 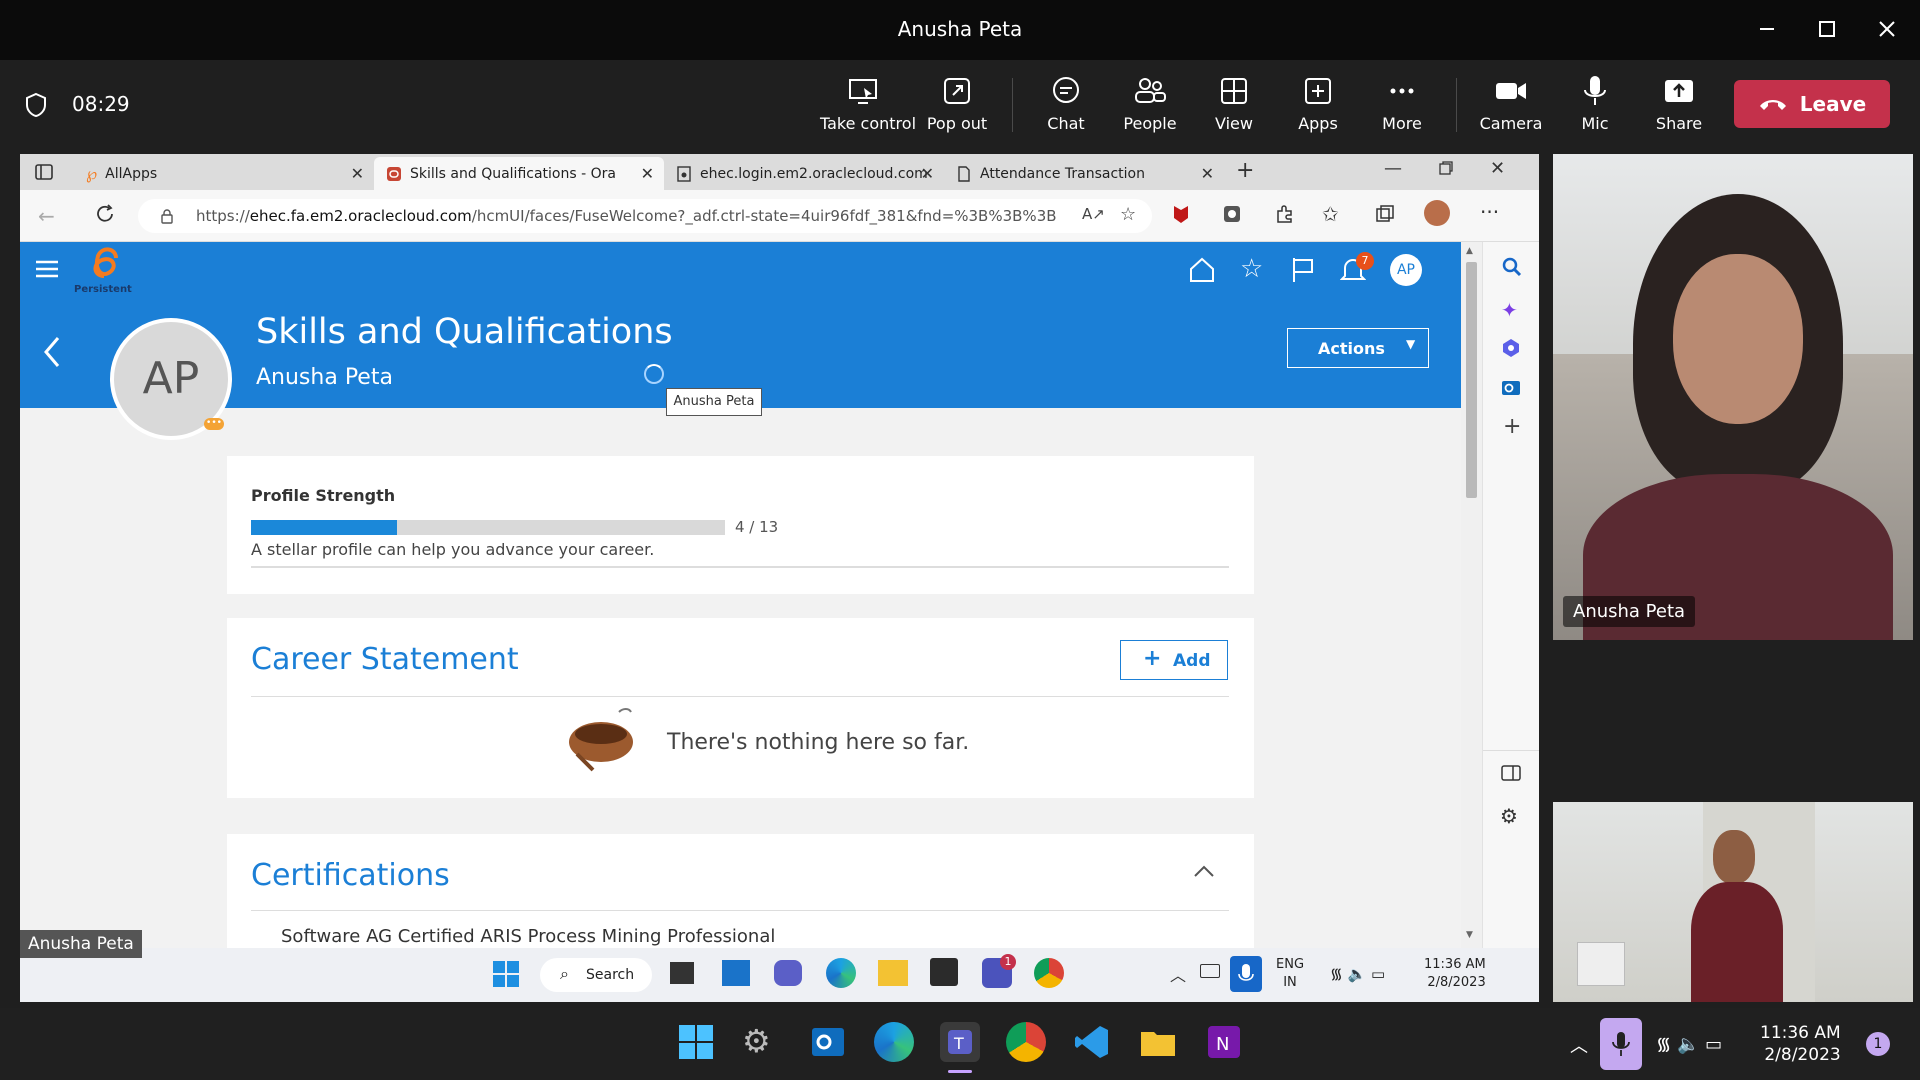 I want to click on collapse-chevron-icon, so click(x=1204, y=871).